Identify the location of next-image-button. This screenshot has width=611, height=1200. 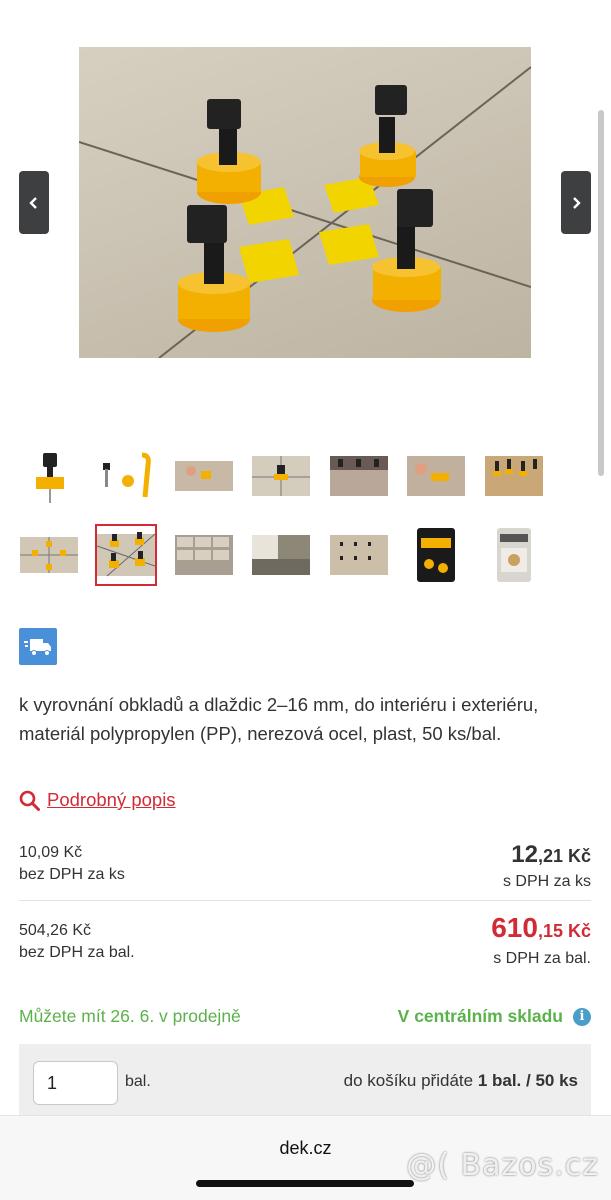
(576, 202).